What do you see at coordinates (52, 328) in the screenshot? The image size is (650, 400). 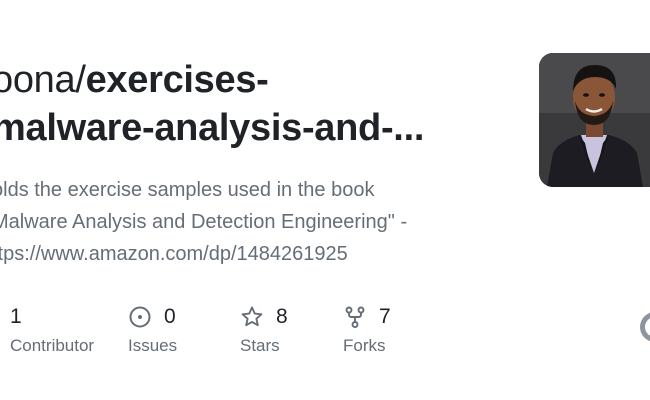 I see `stat-contributors: 1 Contributor` at bounding box center [52, 328].